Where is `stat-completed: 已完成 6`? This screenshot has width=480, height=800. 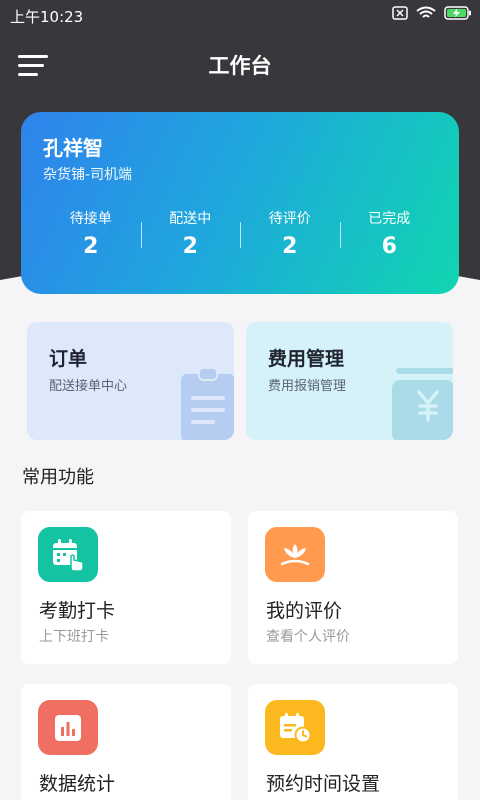 stat-completed: 已完成 6 is located at coordinates (389, 233).